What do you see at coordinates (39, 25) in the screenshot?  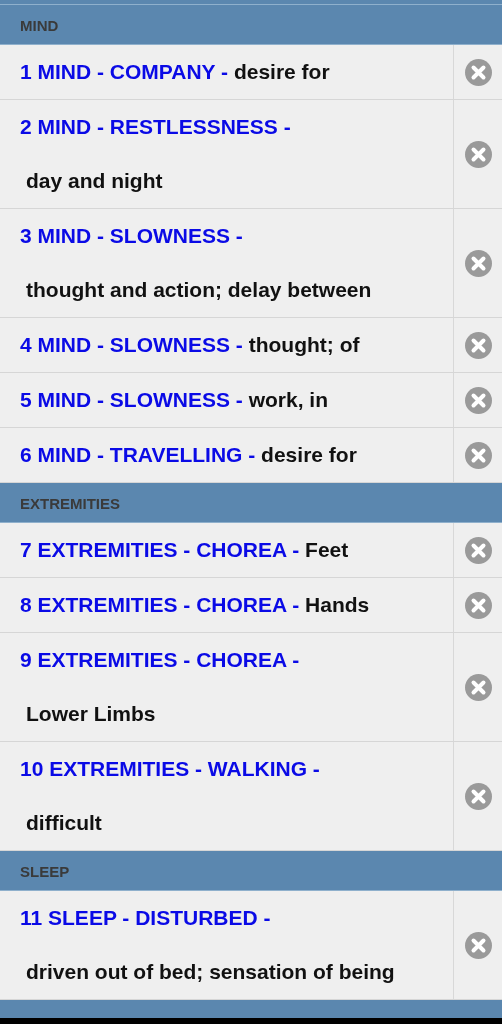 I see `section-title: MIND` at bounding box center [39, 25].